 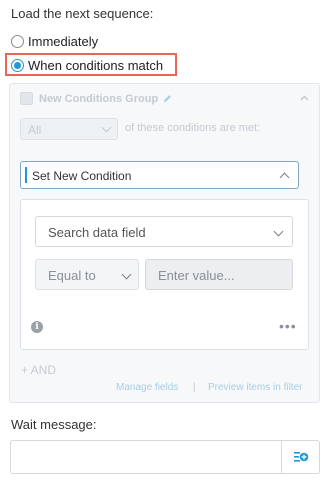 What do you see at coordinates (63, 41) in the screenshot?
I see `radio-label: Immediately` at bounding box center [63, 41].